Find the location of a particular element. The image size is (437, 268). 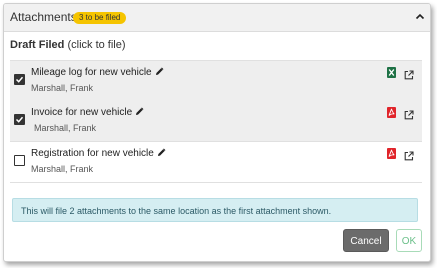

attachments-header: Attachments 3 to be filed is located at coordinates (217, 18).